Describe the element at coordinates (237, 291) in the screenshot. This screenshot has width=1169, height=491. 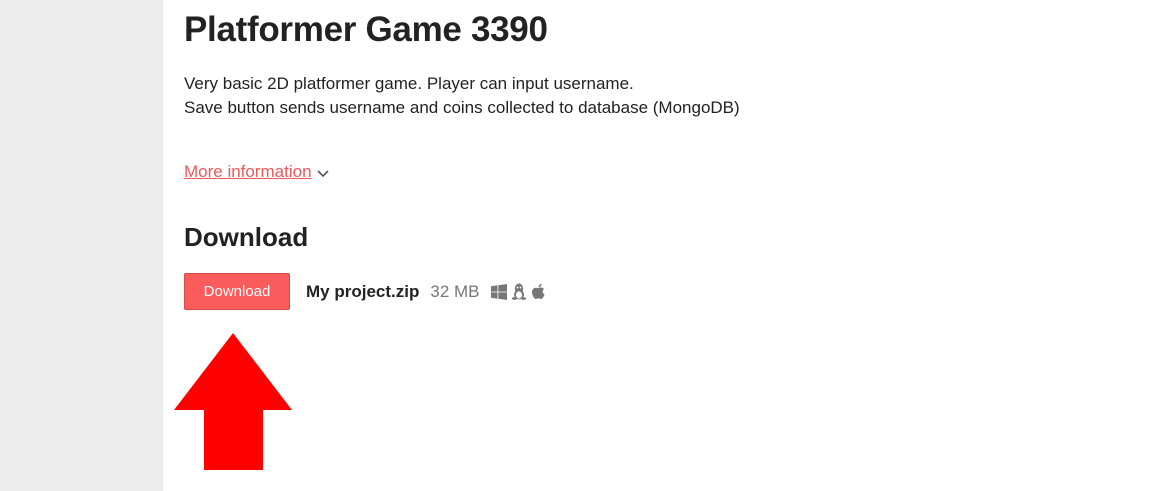
I see `download-button: Download` at that location.